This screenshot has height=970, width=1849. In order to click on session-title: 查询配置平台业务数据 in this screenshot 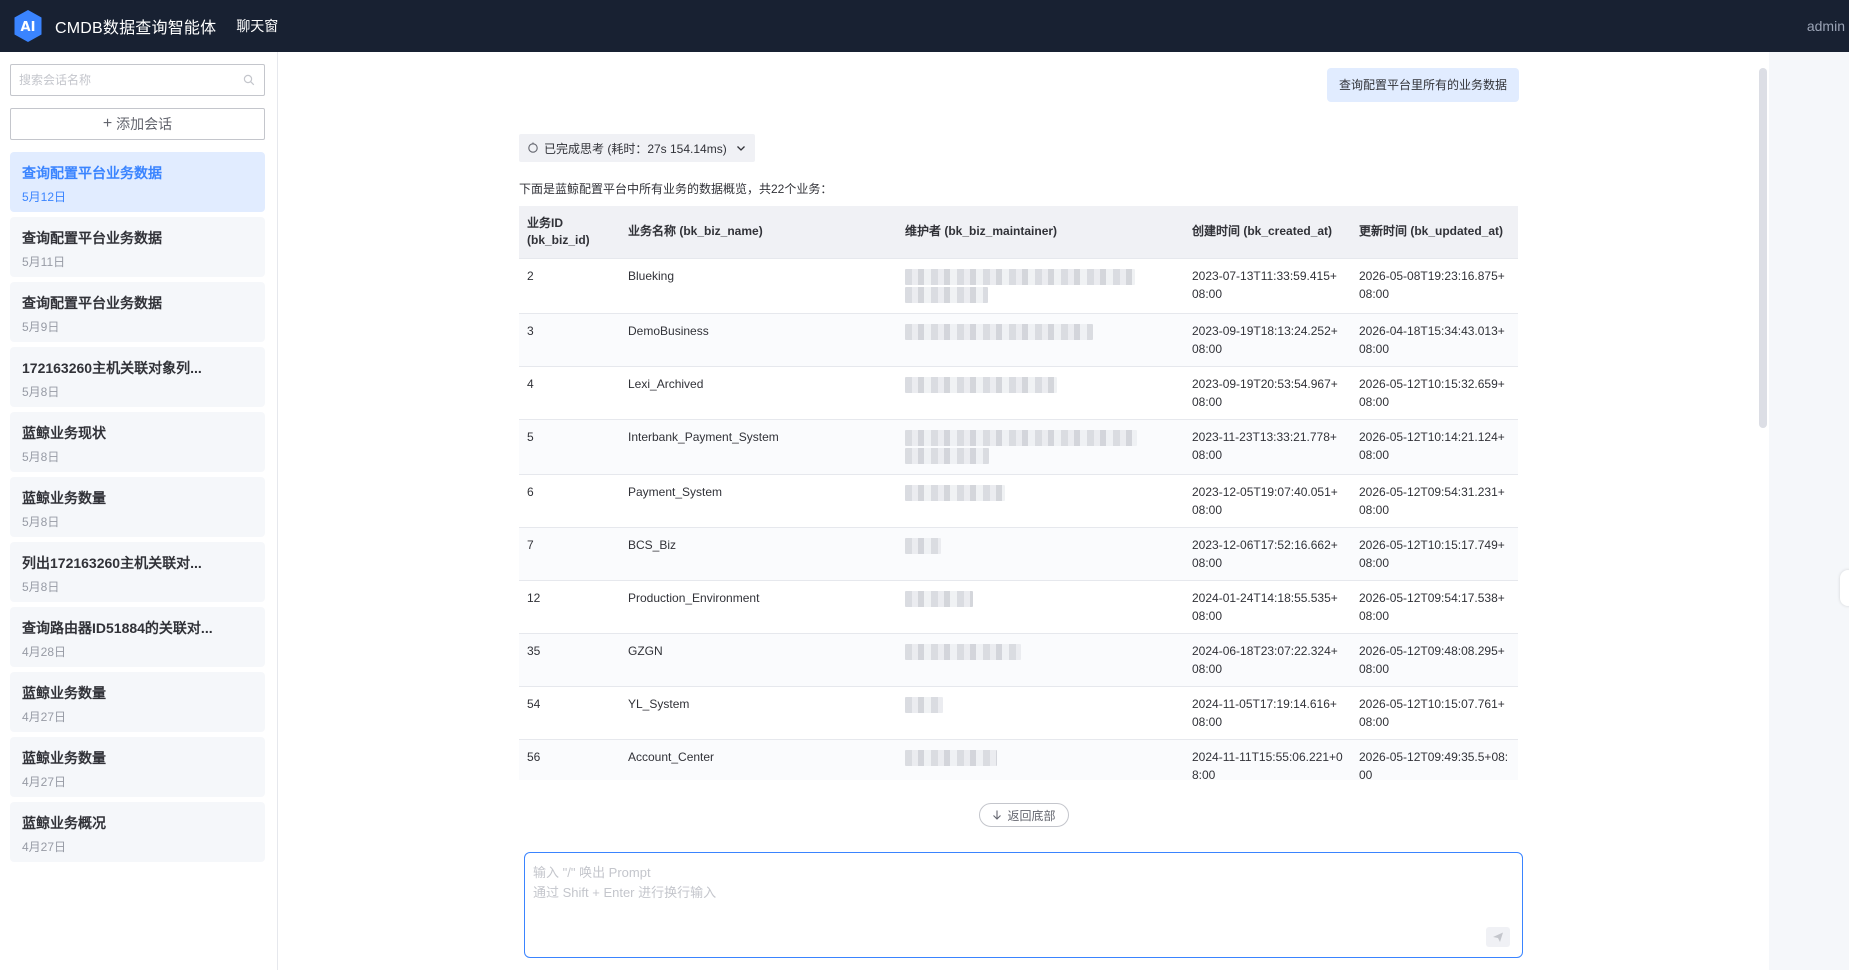, I will do `click(92, 173)`.